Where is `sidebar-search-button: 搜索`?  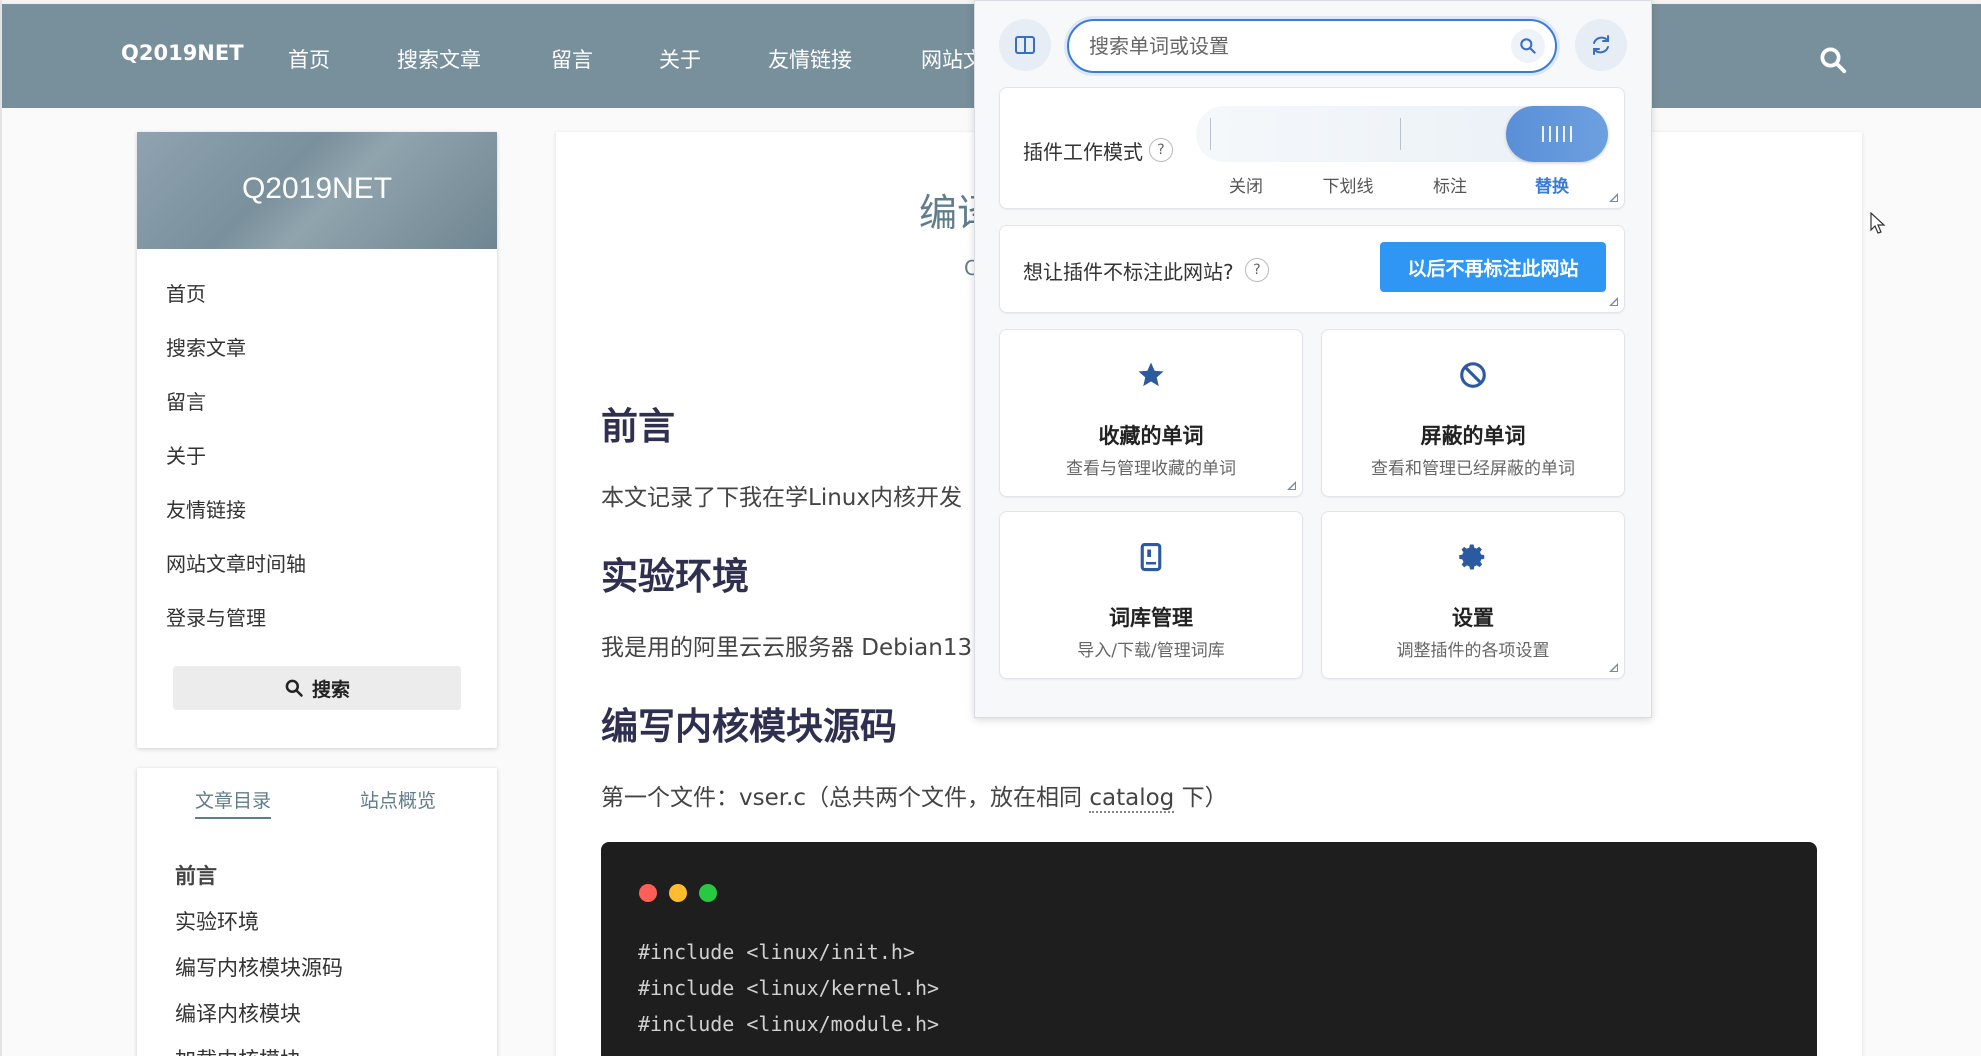
sidebar-search-button: 搜索 is located at coordinates (317, 688).